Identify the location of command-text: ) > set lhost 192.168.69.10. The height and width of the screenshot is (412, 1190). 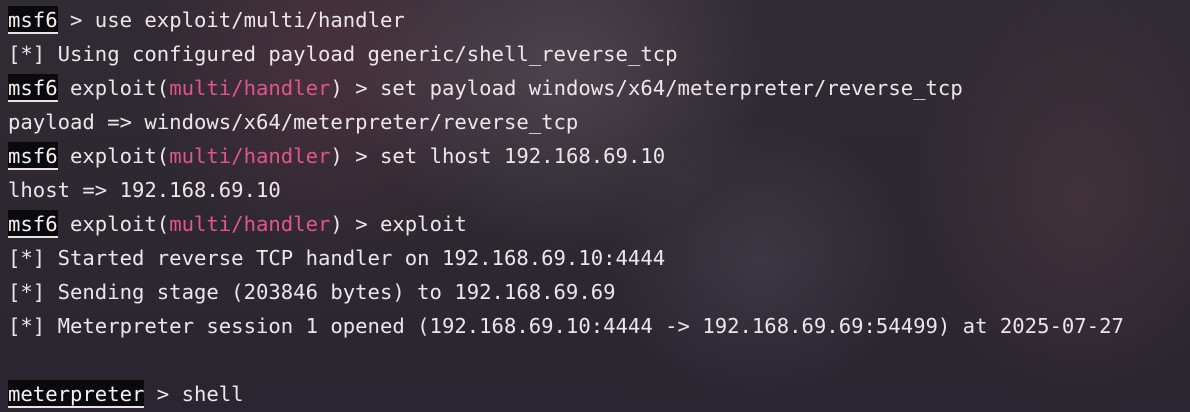
(498, 156).